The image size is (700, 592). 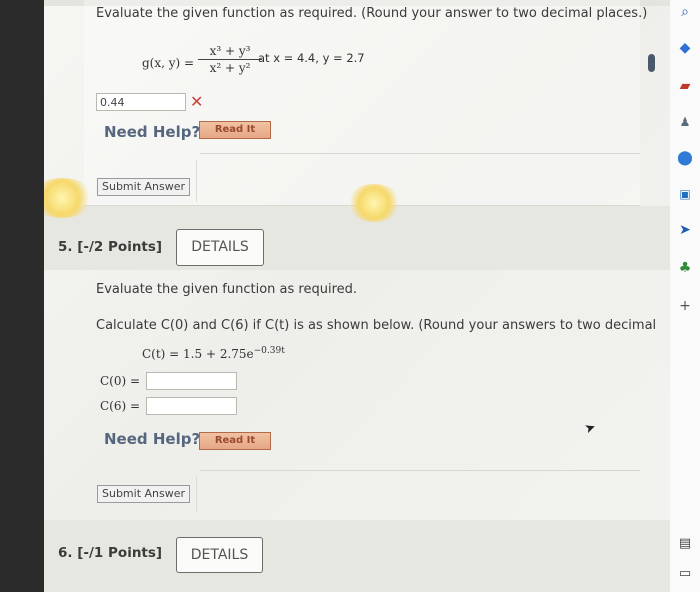 I want to click on sidebar-toggle-icon: ▤, so click(x=685, y=544).